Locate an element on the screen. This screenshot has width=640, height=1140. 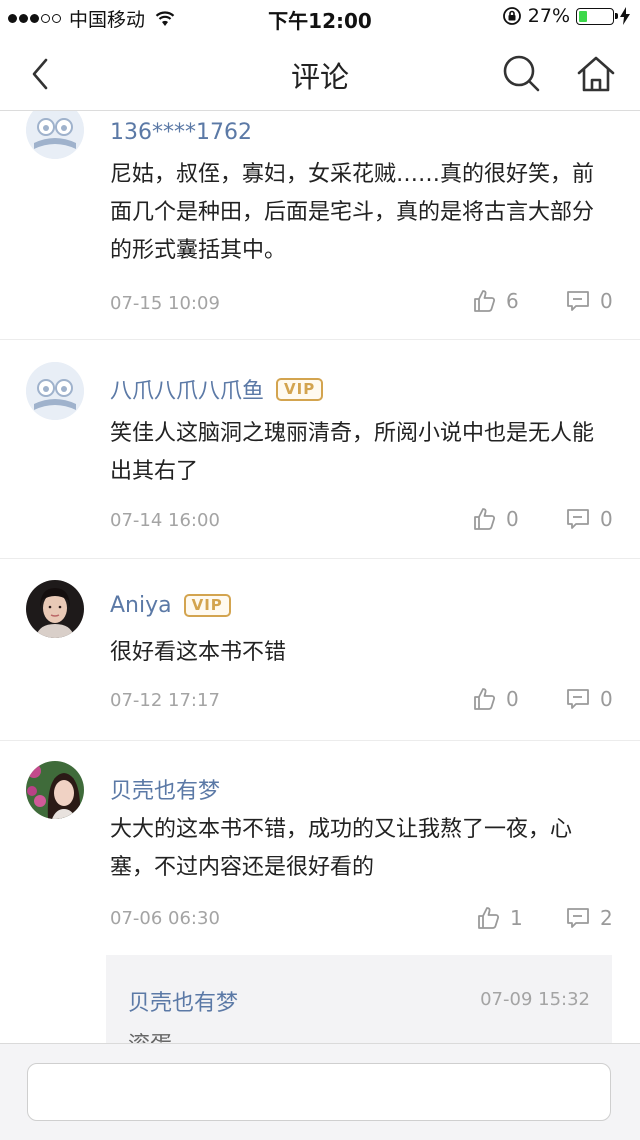
username: 136****1762 is located at coordinates (181, 132).